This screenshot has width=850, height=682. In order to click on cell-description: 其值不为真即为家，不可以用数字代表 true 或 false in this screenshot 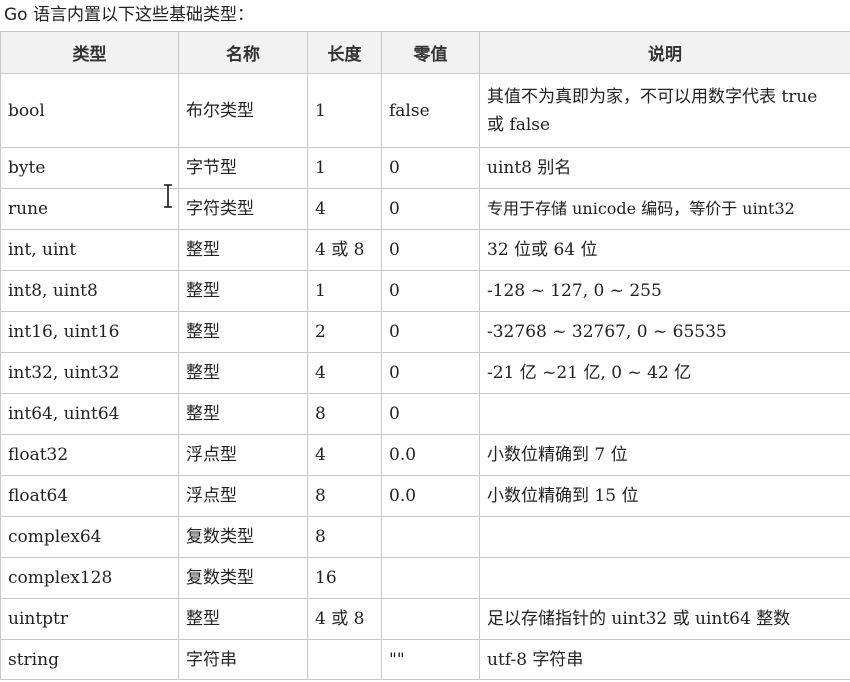, I will do `click(664, 110)`.